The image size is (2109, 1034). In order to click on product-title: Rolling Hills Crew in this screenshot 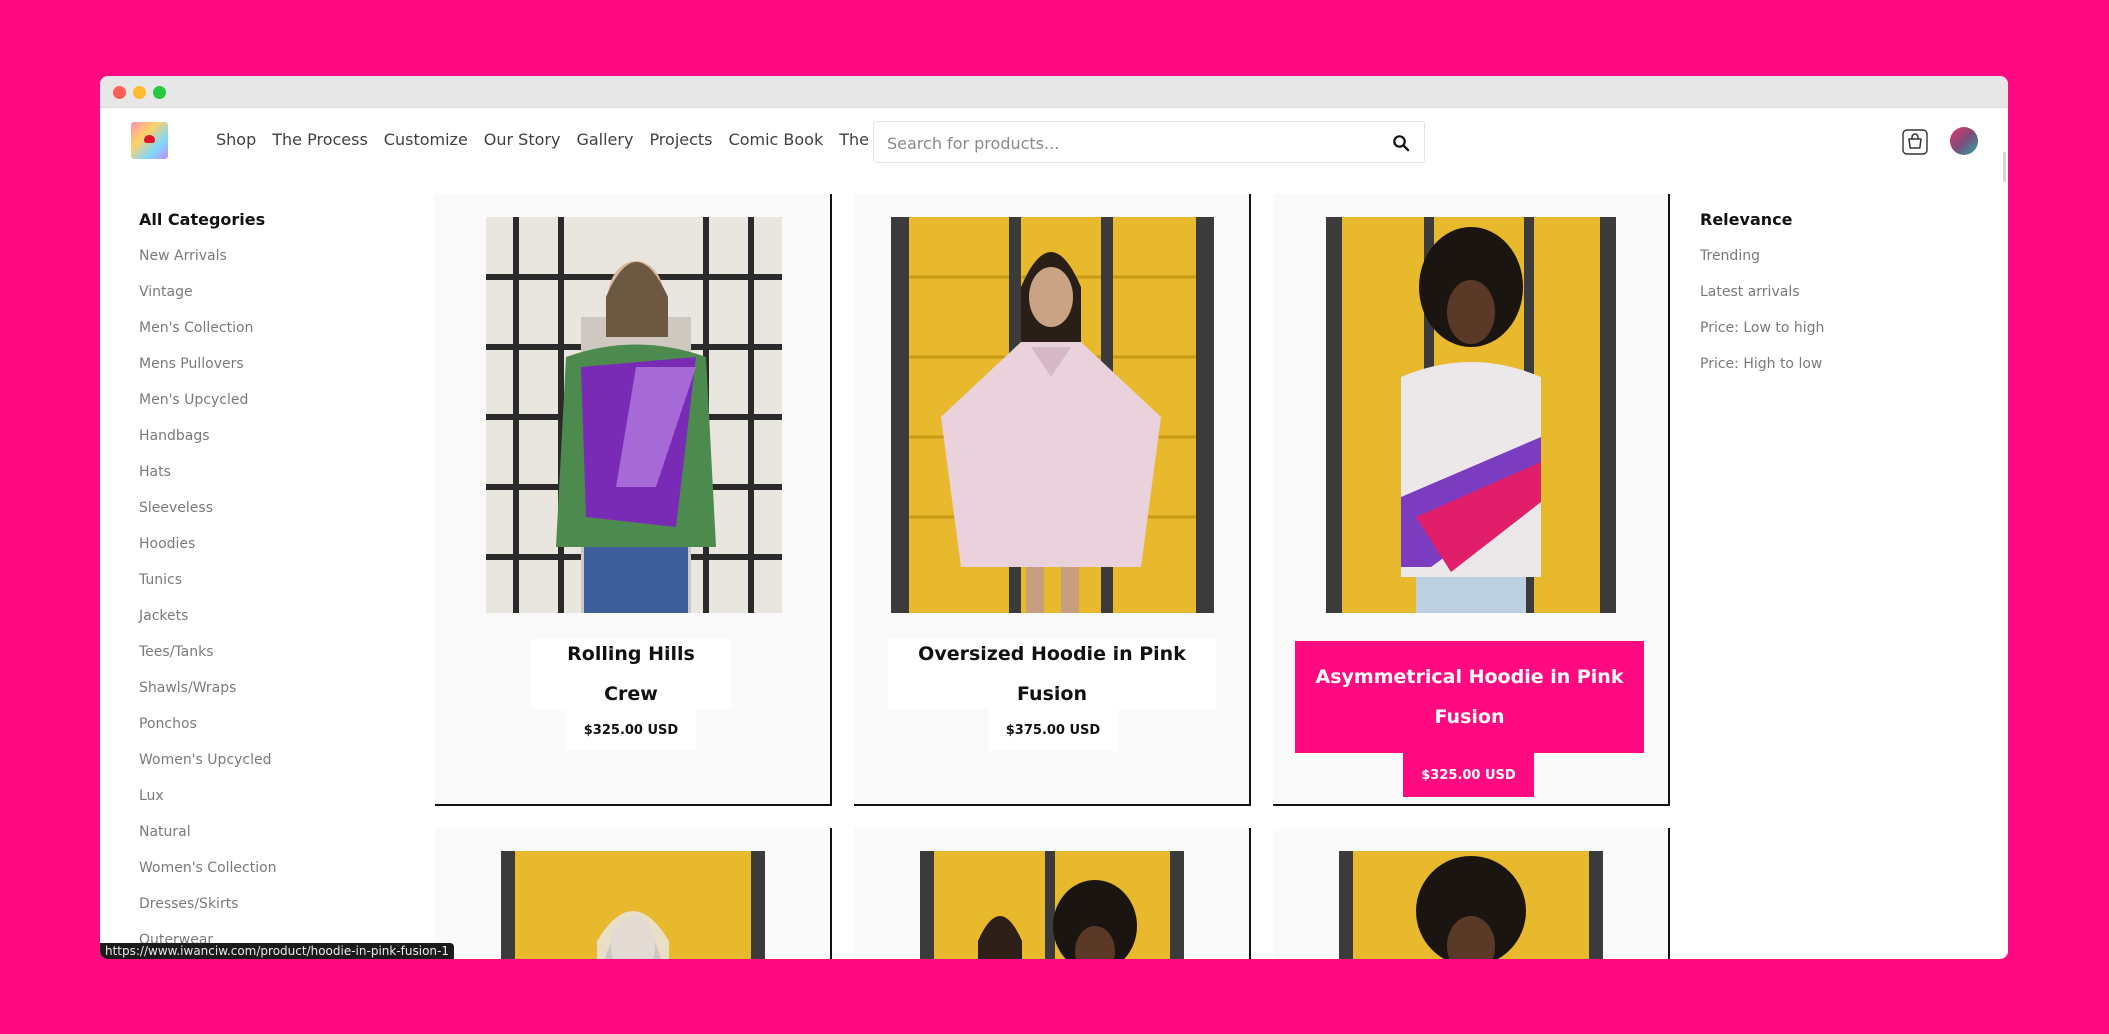, I will do `click(631, 674)`.